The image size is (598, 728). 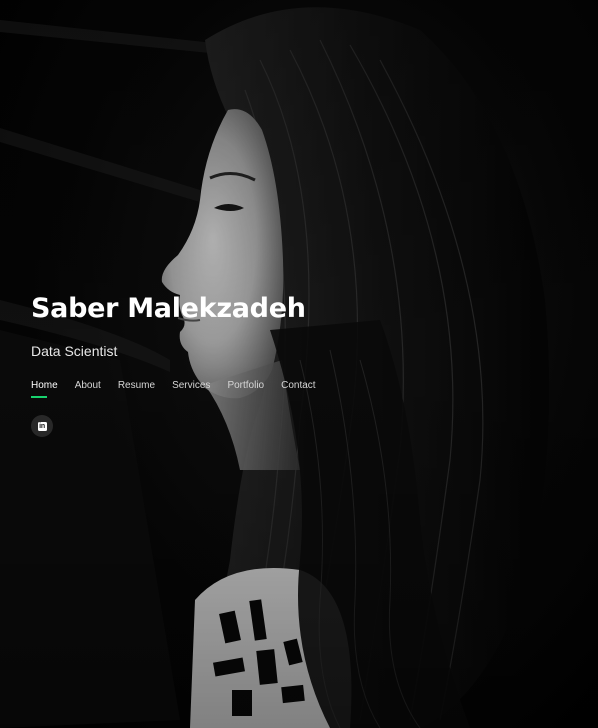 I want to click on nav-resume: Resume, so click(x=136, y=386).